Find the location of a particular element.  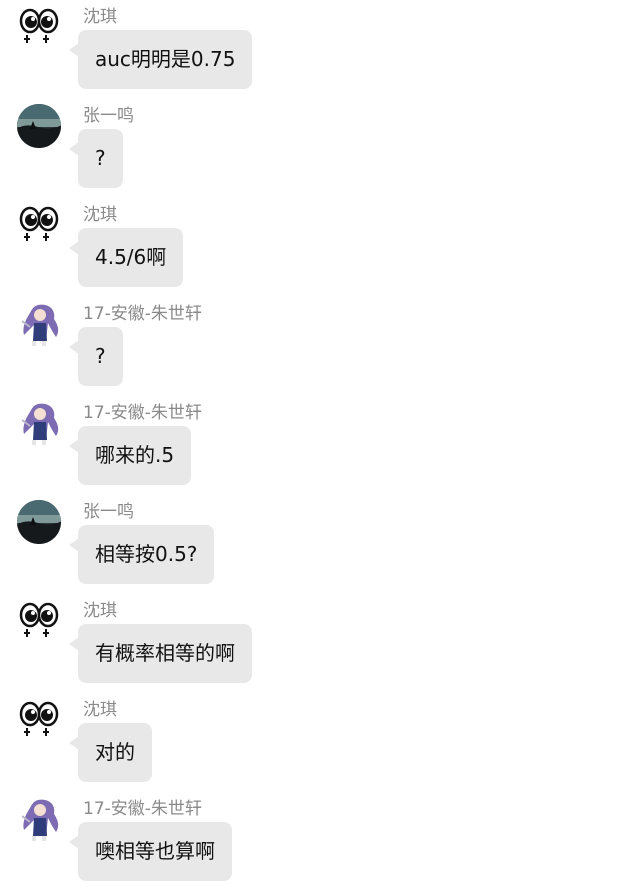

chat-message: 张一鸣 相等按0.5? is located at coordinates (318, 548).